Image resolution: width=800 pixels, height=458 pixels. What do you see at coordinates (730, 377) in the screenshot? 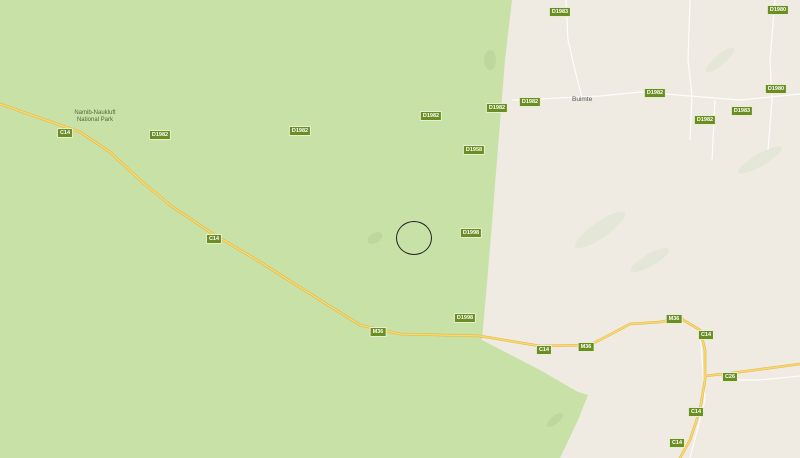
I see `road-shield-c26: C26` at bounding box center [730, 377].